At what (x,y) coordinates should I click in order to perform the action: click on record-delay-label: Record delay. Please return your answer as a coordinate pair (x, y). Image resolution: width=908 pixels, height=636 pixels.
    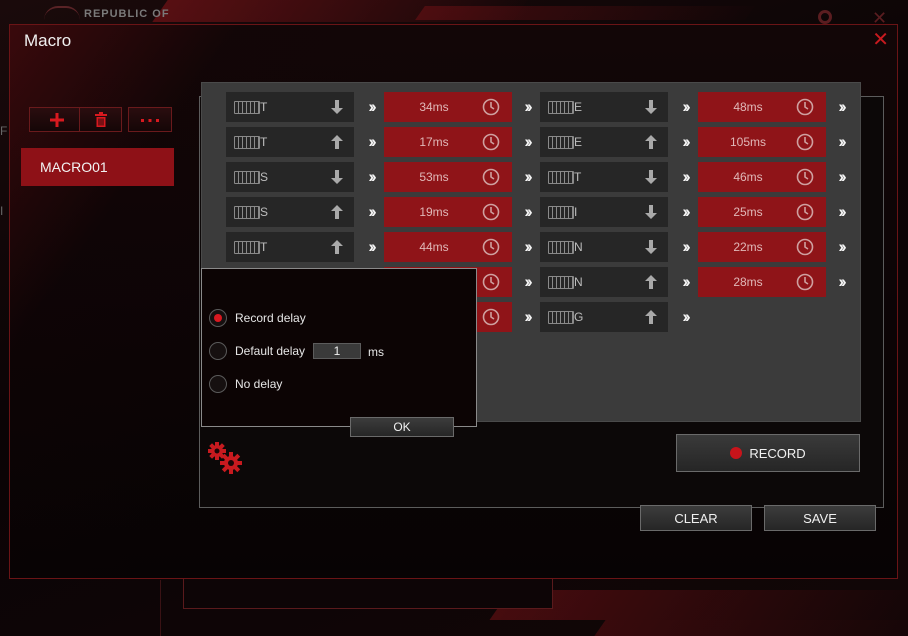
    Looking at the image, I should click on (270, 318).